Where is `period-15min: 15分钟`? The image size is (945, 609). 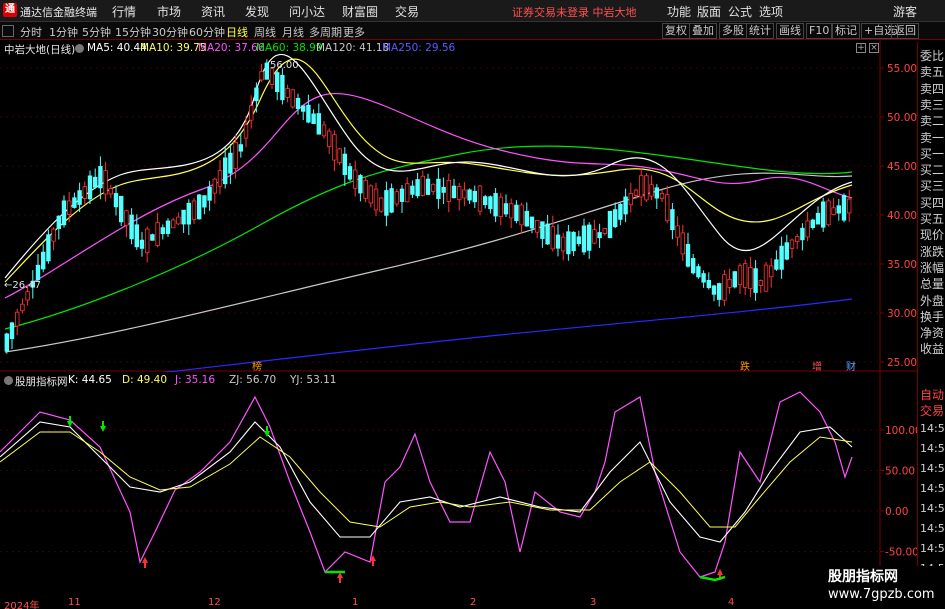
period-15min: 15分钟 is located at coordinates (133, 32).